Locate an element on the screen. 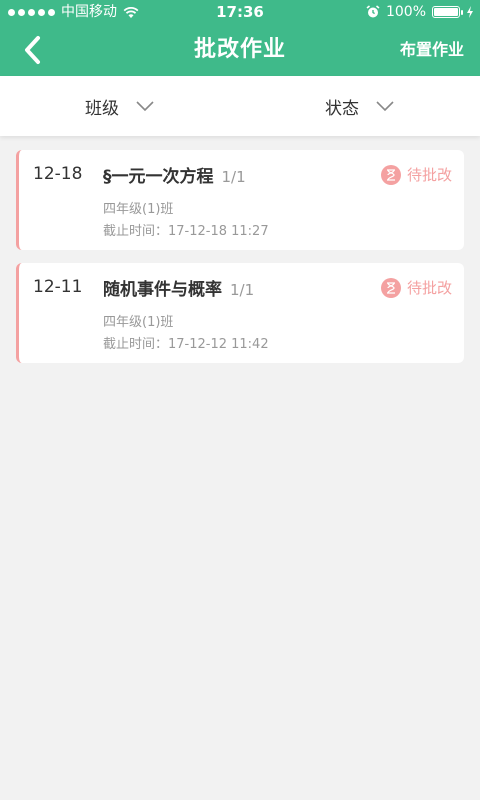 The width and height of the screenshot is (480, 800). filter-status-label: 状态 is located at coordinates (342, 108).